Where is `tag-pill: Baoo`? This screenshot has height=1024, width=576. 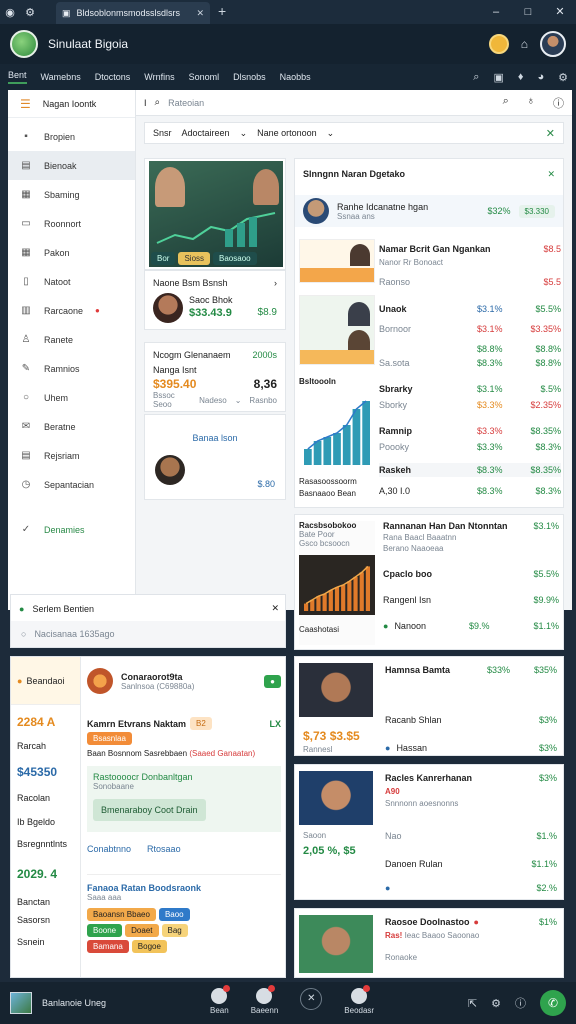
tag-pill: Baoo is located at coordinates (174, 914).